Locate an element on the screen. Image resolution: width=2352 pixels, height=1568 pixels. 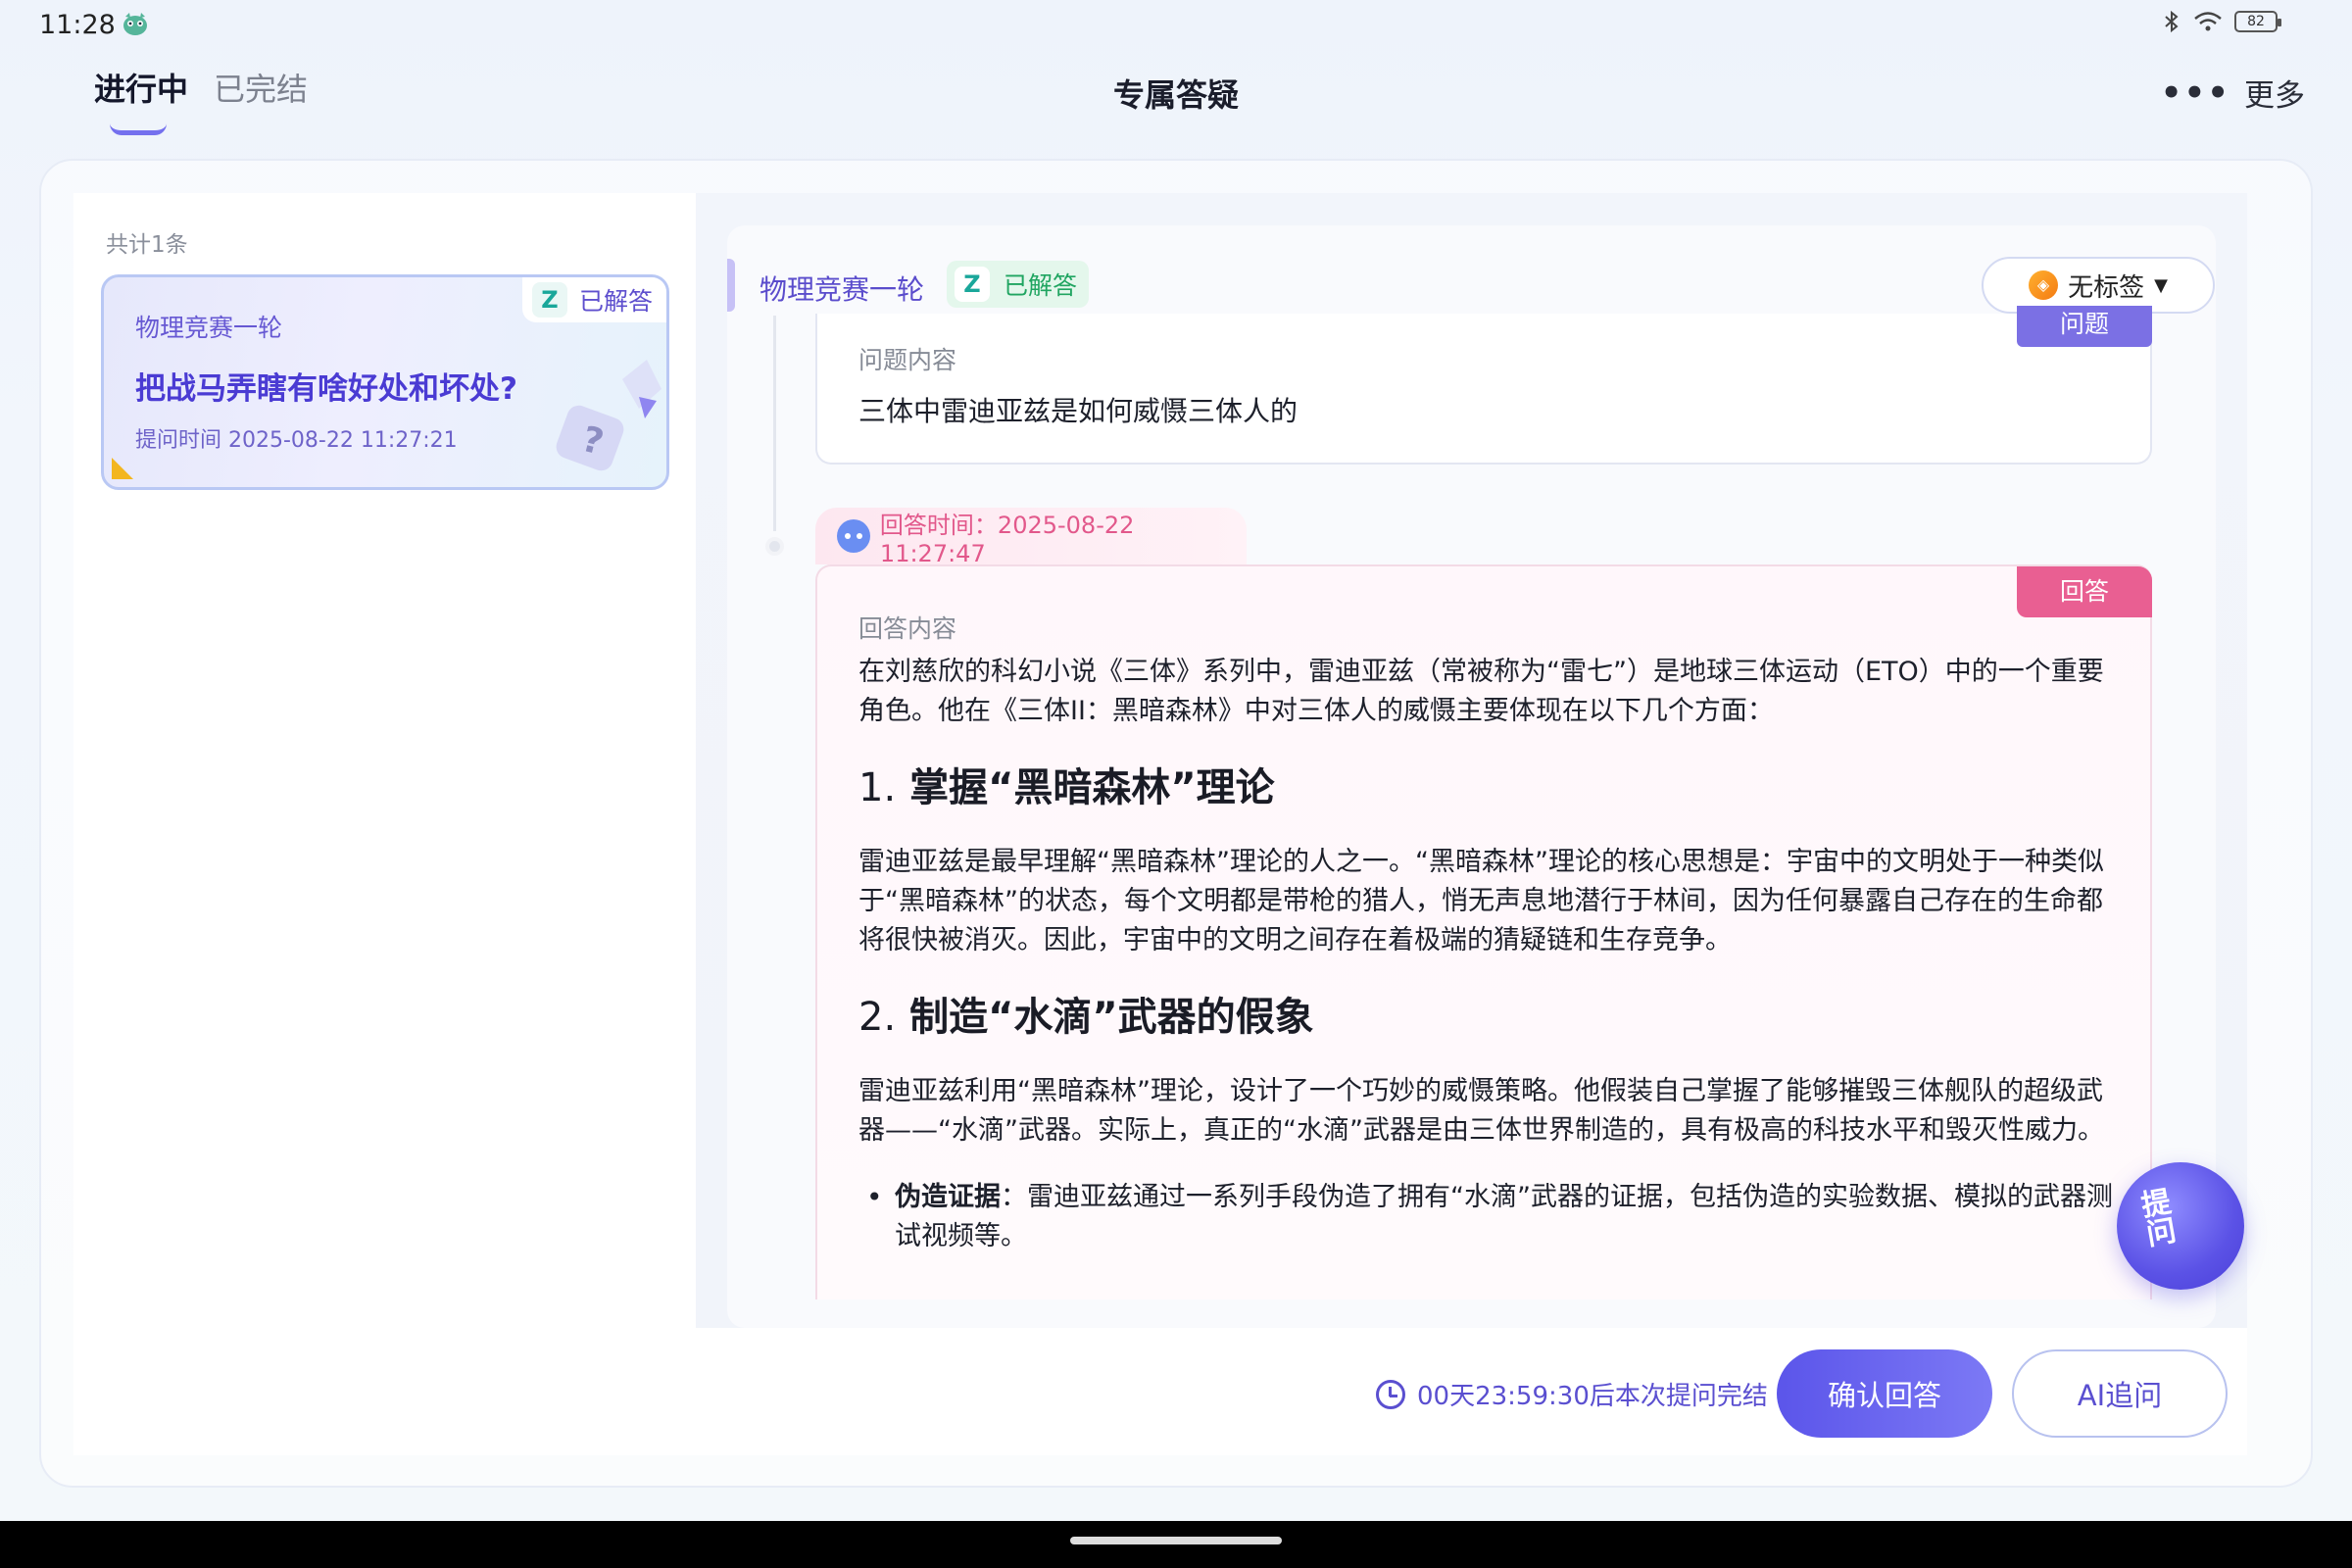
answer-time-pill: 回答时间：2025-08-22 11:27:47 is located at coordinates (1031, 537).